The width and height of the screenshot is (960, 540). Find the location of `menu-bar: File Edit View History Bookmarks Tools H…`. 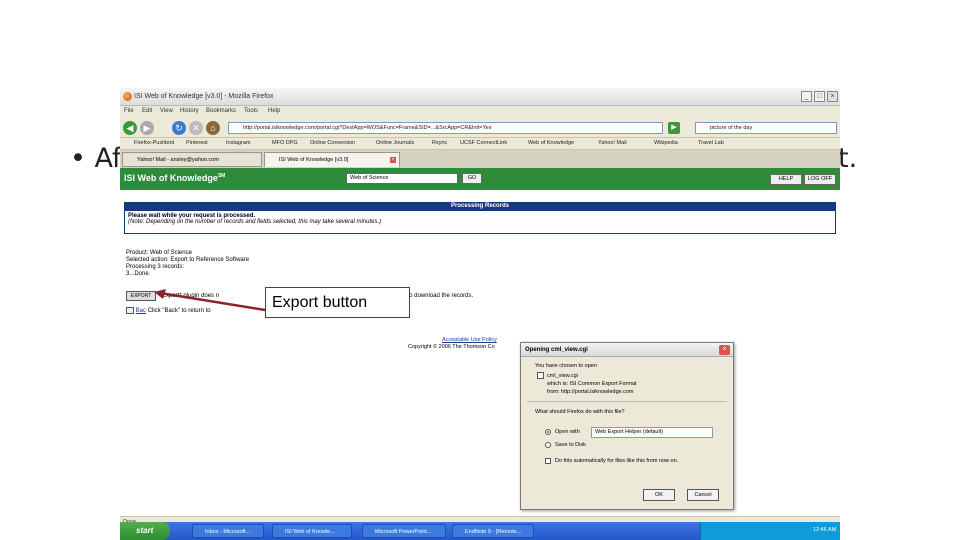

menu-bar: File Edit View History Bookmarks Tools H… is located at coordinates (480, 112).